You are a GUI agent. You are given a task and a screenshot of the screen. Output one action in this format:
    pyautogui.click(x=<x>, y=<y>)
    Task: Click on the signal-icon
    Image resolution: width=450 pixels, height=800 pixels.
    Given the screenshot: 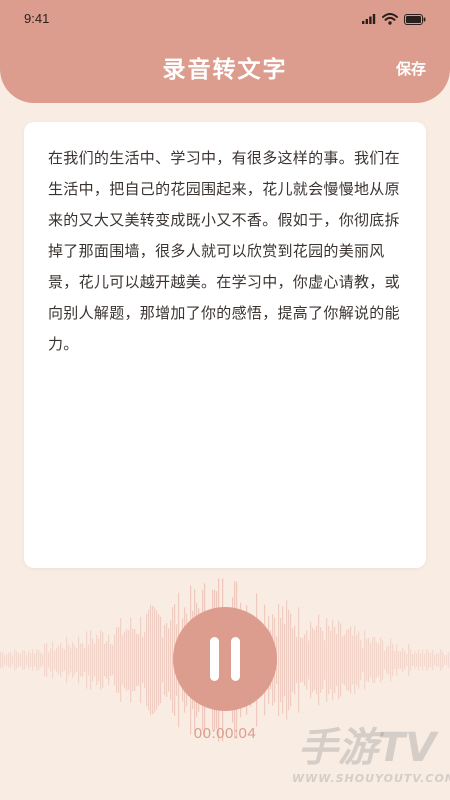 What is the action you would take?
    pyautogui.click(x=369, y=19)
    